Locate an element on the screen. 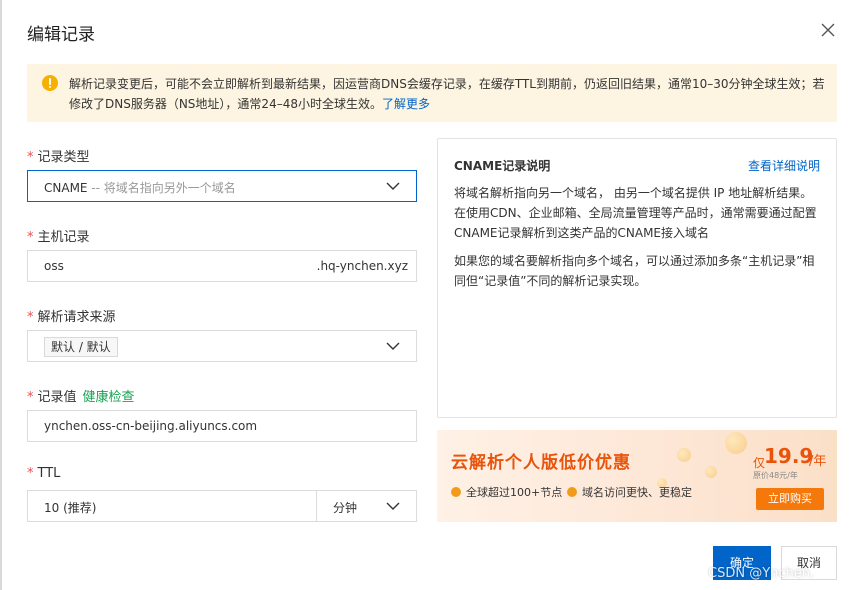 This screenshot has height=590, width=857. promo-price: 19.9 is located at coordinates (789, 456).